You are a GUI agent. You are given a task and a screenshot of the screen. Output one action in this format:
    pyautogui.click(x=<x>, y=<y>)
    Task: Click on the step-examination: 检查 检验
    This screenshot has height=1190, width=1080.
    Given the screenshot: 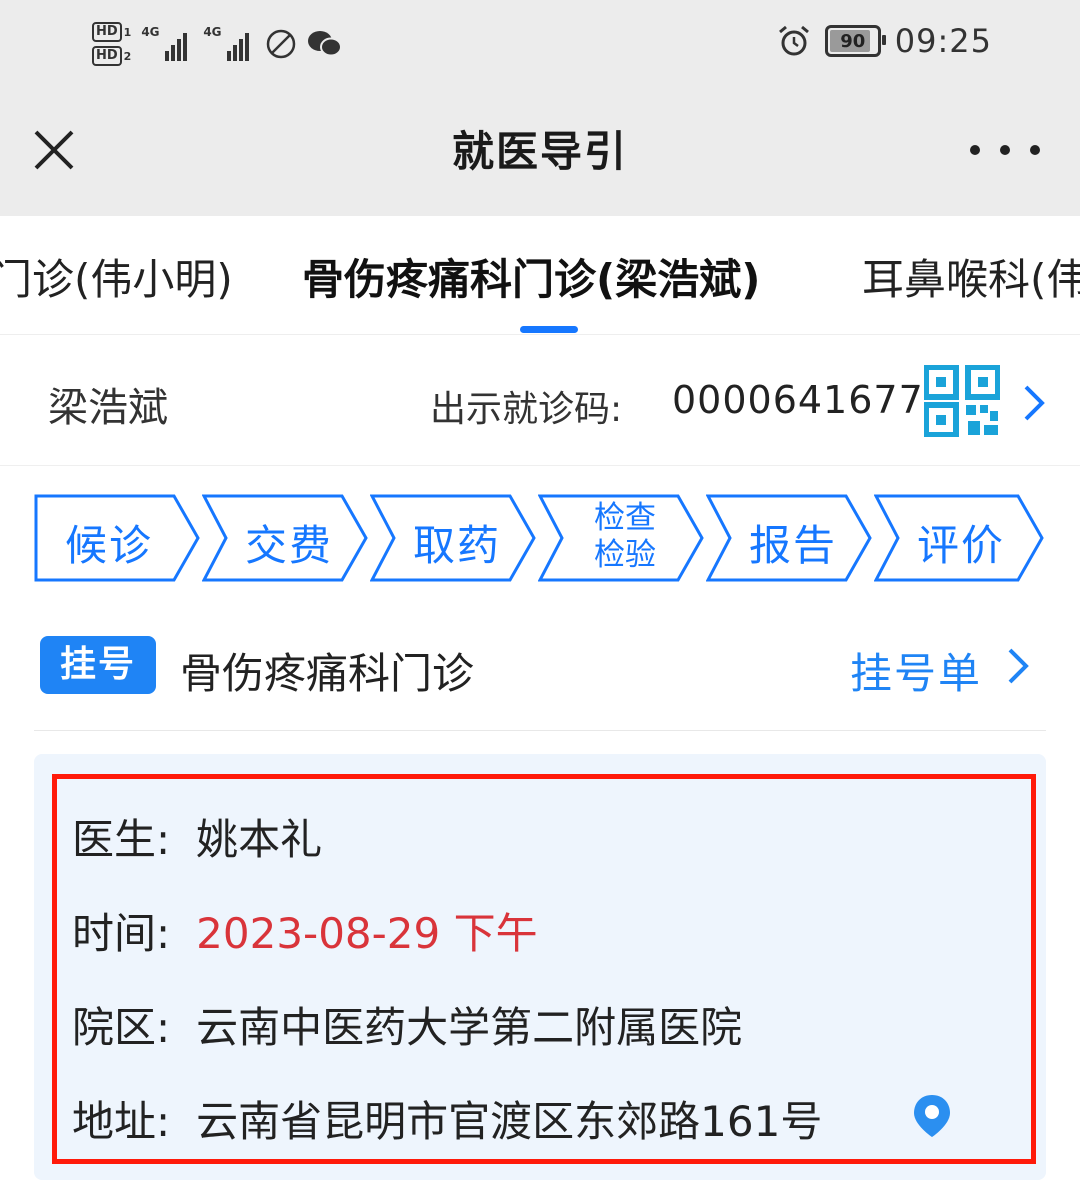 What is the action you would take?
    pyautogui.click(x=622, y=538)
    